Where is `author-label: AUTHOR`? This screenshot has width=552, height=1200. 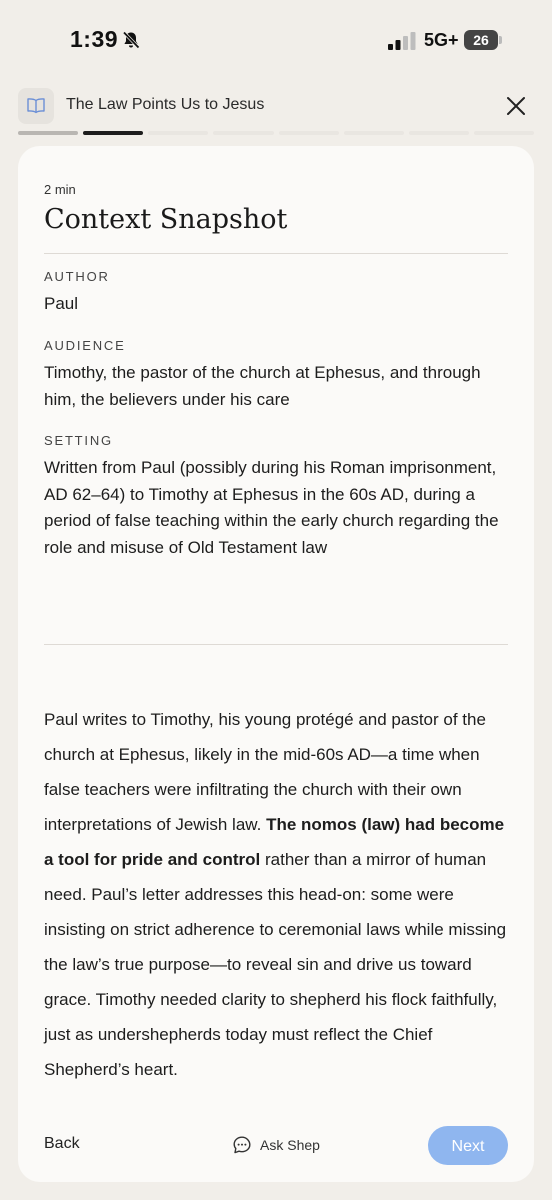 author-label: AUTHOR is located at coordinates (77, 276).